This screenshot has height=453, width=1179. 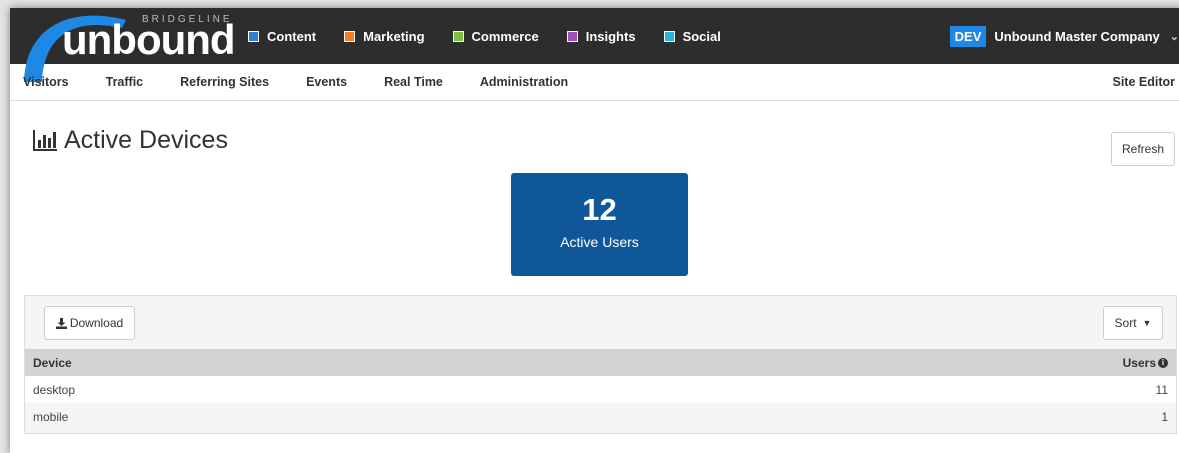 I want to click on caret-down-icon: ▼, so click(x=1147, y=323).